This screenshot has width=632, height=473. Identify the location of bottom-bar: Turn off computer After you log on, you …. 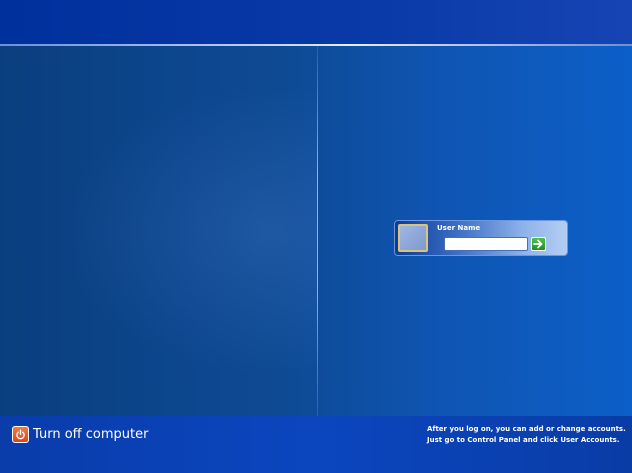
(316, 444).